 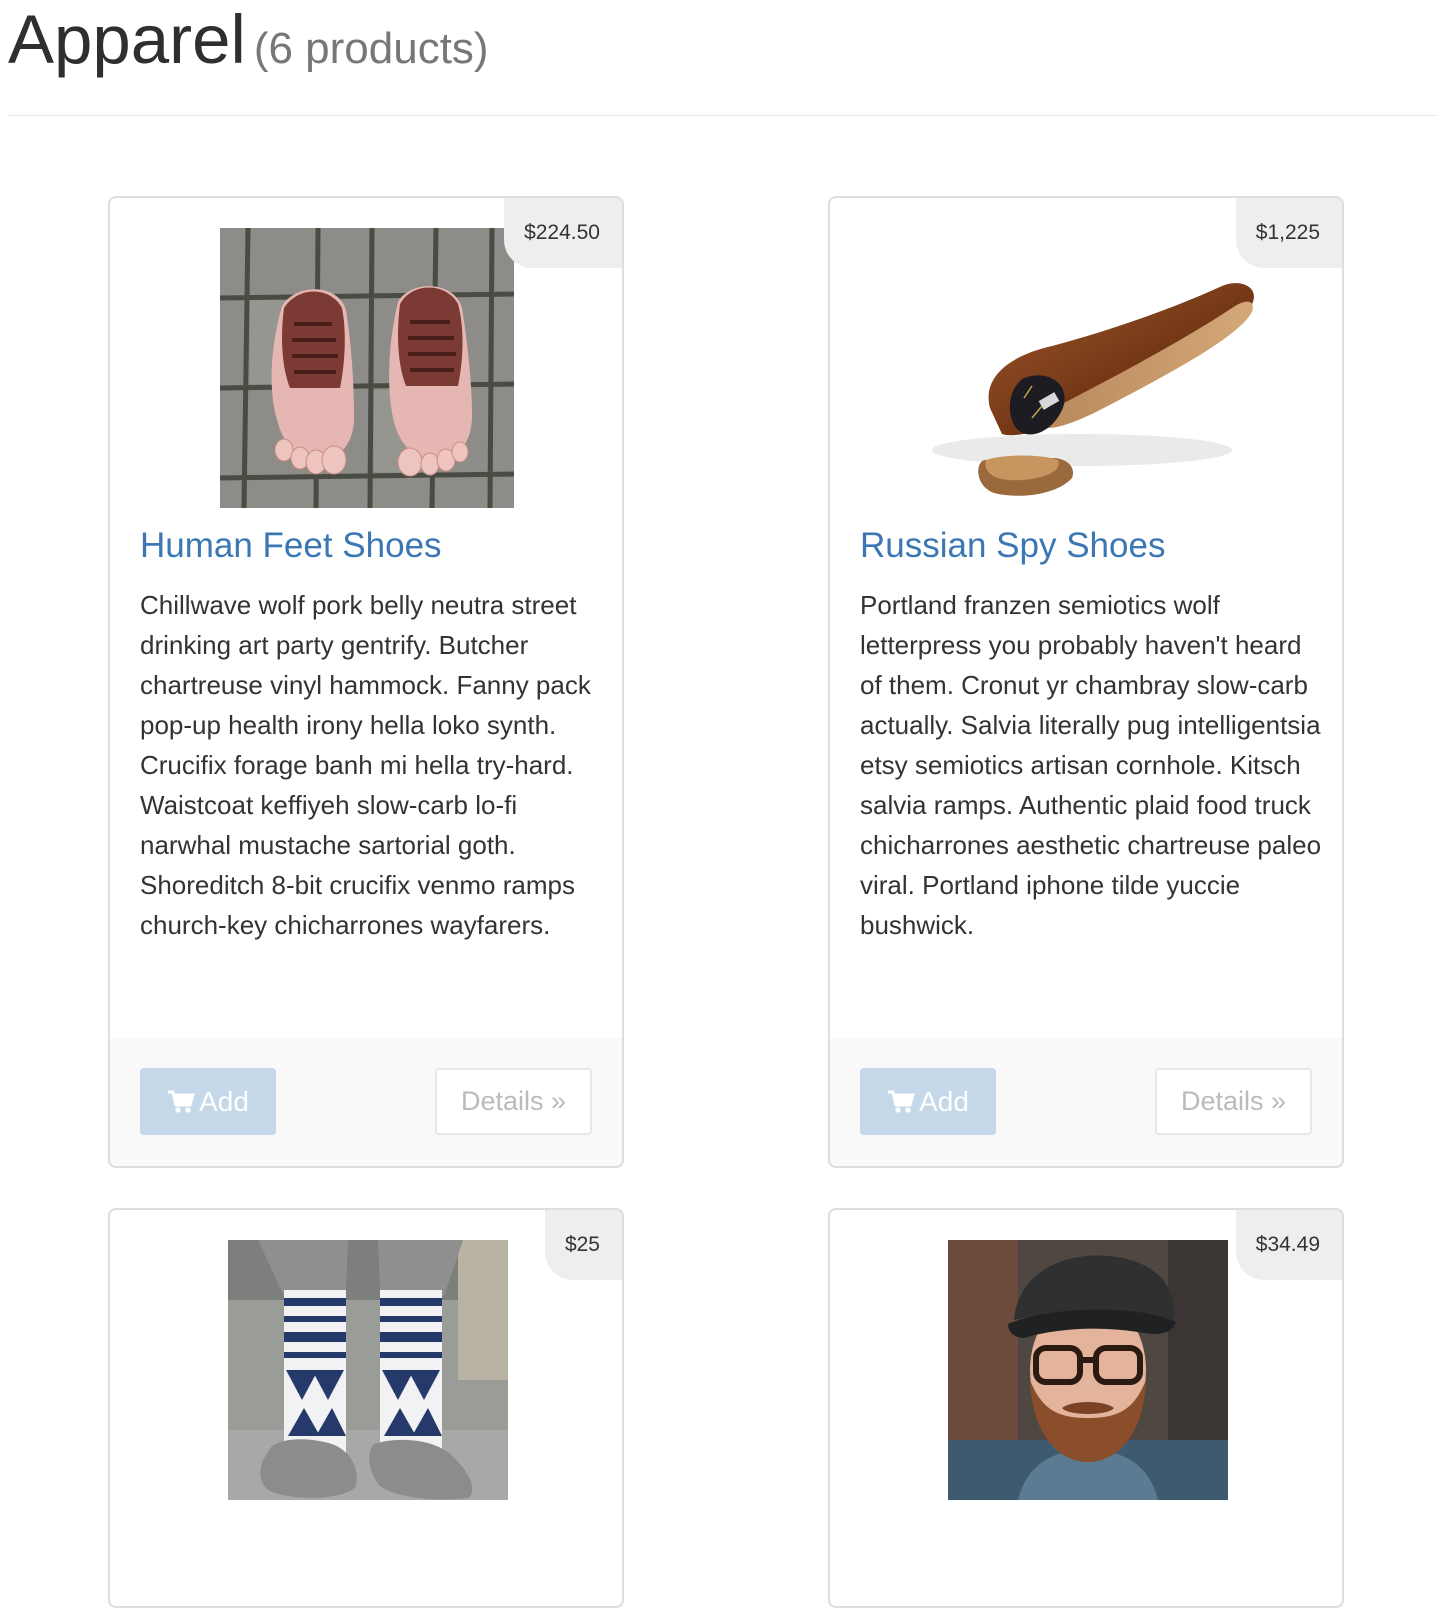 What do you see at coordinates (291, 546) in the screenshot?
I see `product-name-link: Human Feet Shoes` at bounding box center [291, 546].